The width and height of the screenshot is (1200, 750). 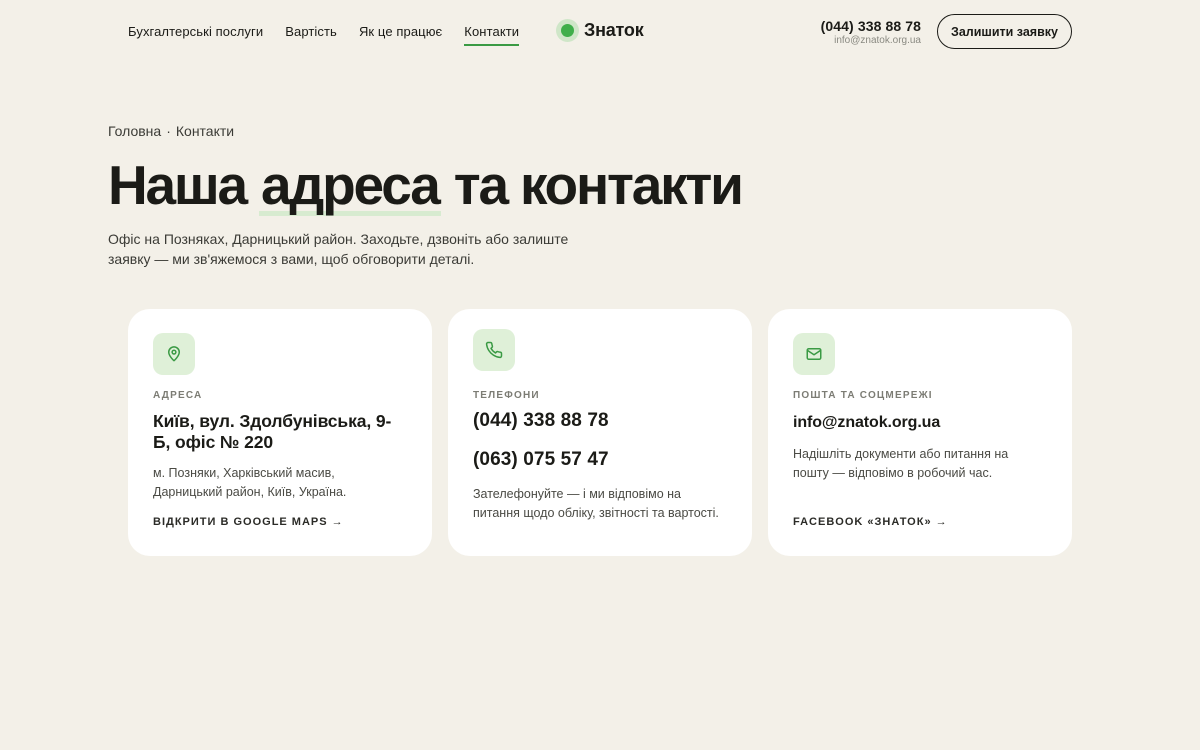 I want to click on phone-number-1: (044) 338 88 78, so click(x=600, y=421).